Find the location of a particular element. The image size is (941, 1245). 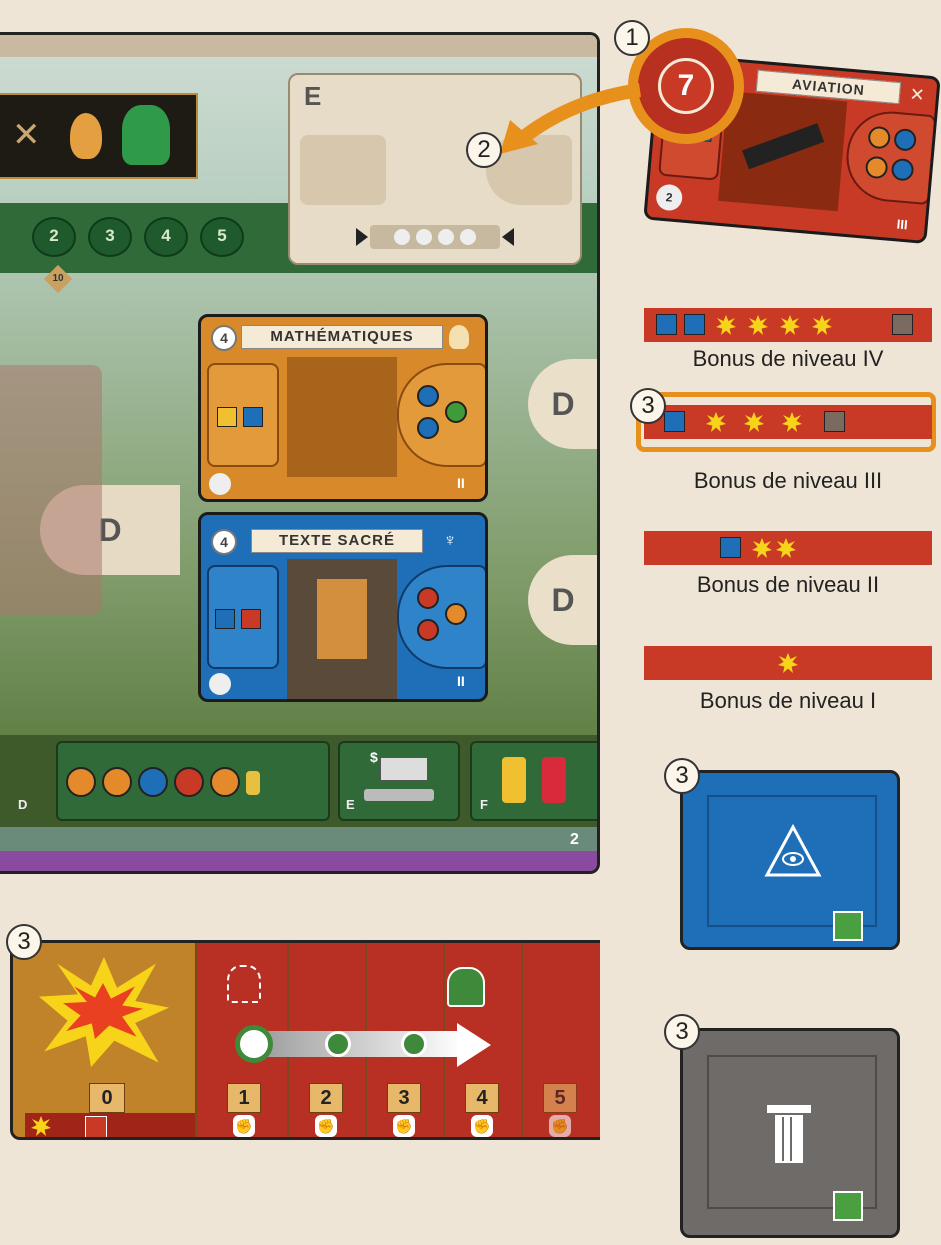

arrow-left-icon is located at coordinates (508, 237).